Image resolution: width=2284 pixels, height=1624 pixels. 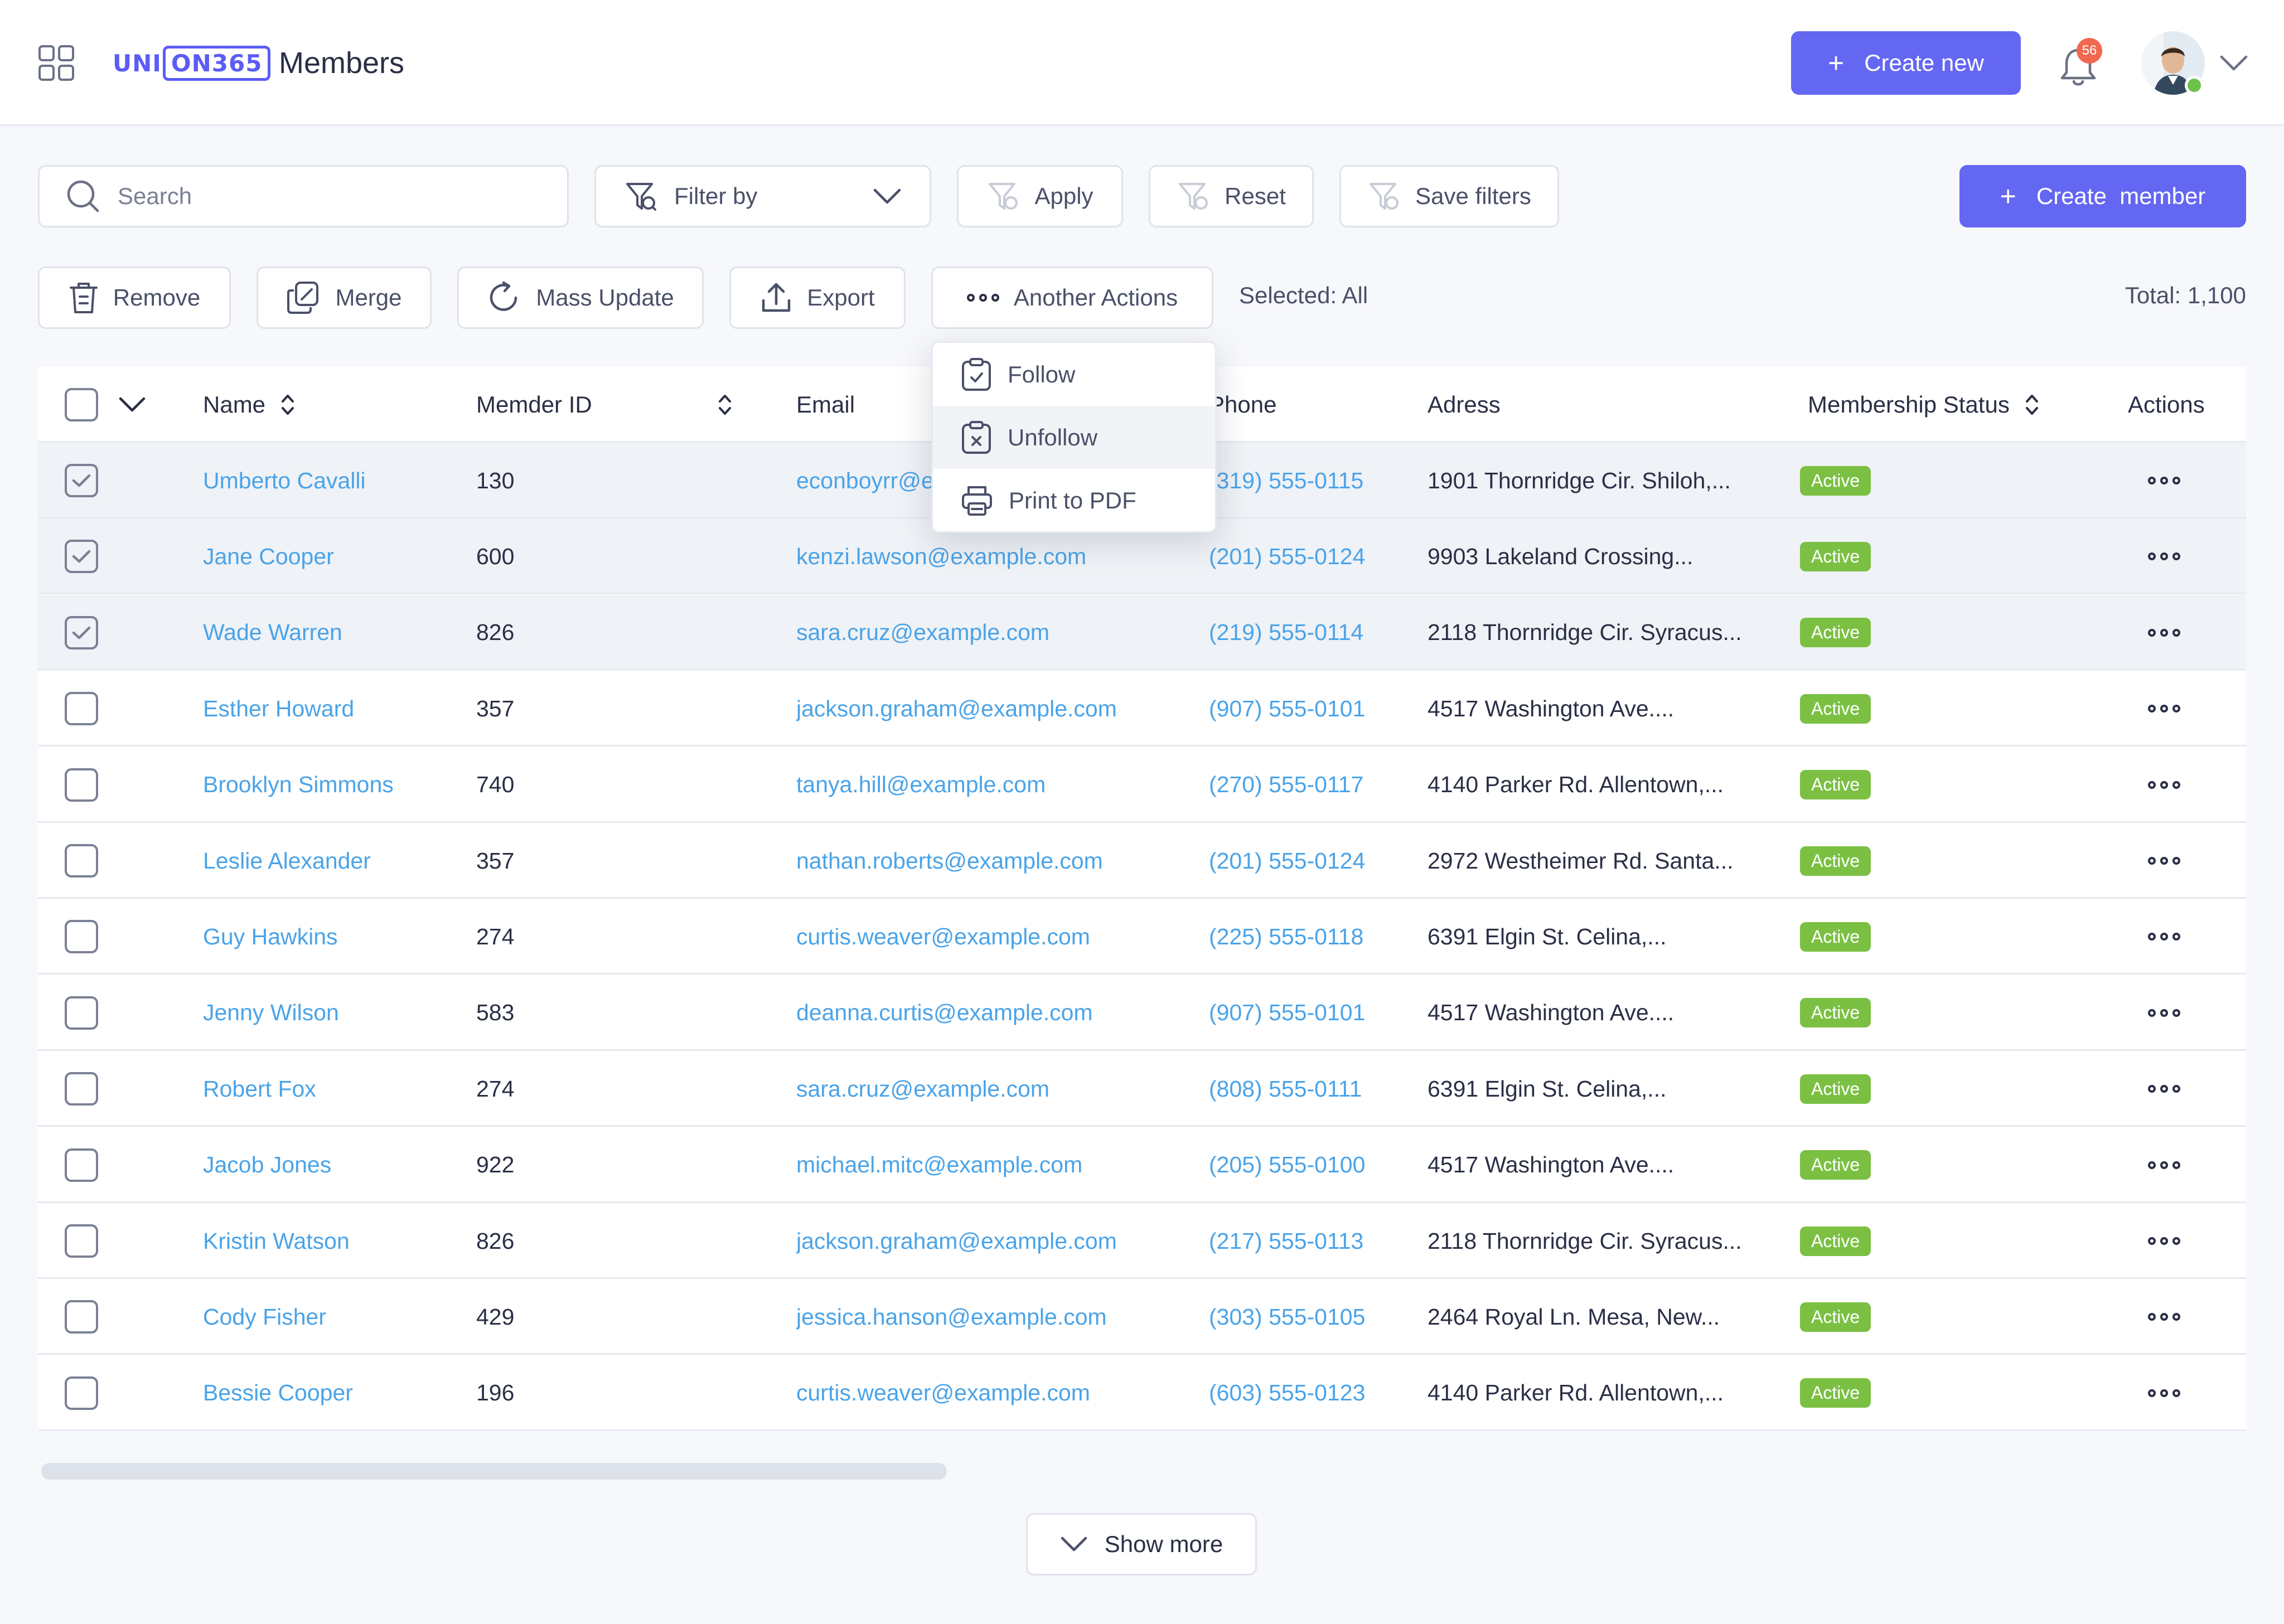 What do you see at coordinates (270, 937) in the screenshot?
I see `member-name-link: Guy Hawkins` at bounding box center [270, 937].